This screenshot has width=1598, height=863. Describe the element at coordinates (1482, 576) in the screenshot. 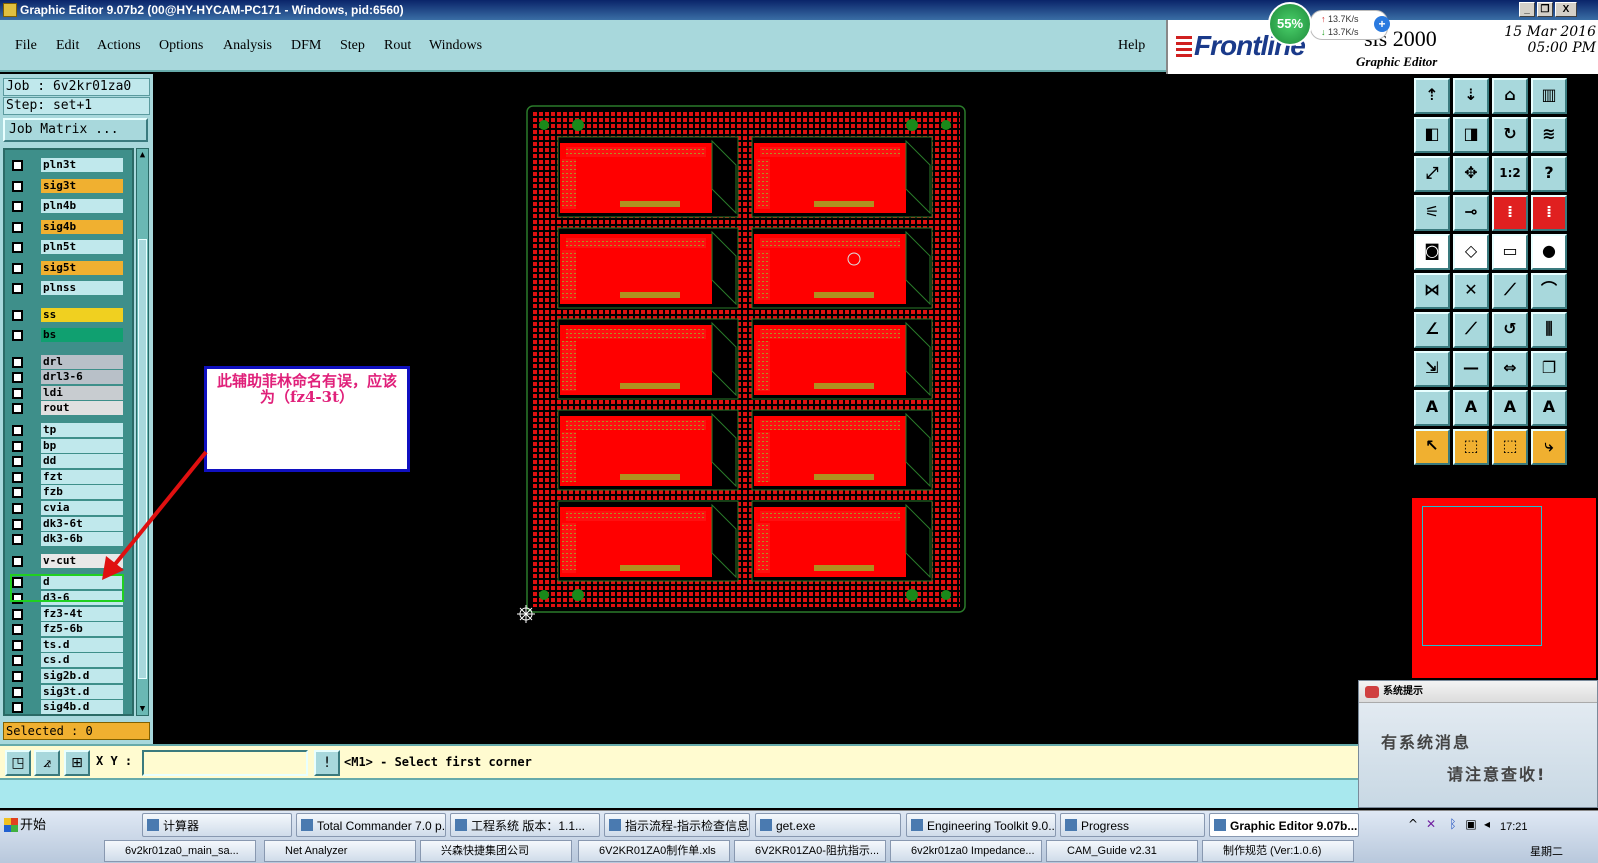

I see `overview-view-frame` at that location.